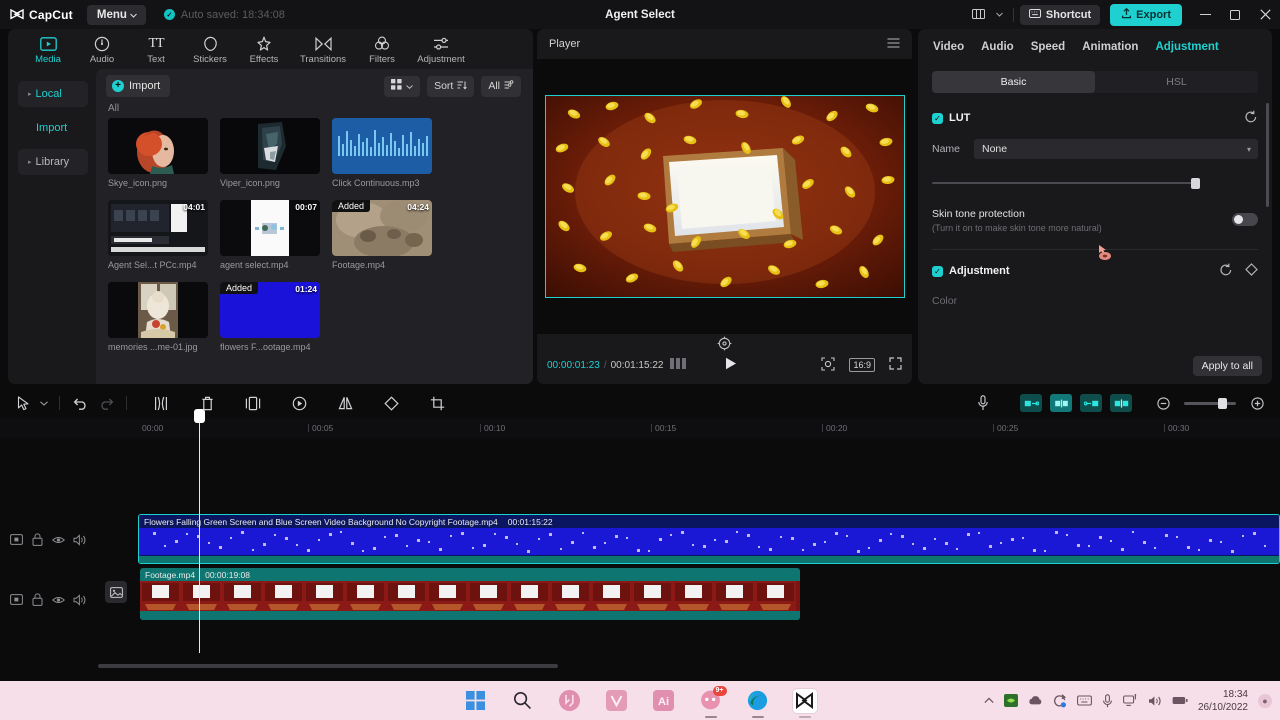 This screenshot has height=720, width=1280. I want to click on chevron-down-icon, so click(44, 403).